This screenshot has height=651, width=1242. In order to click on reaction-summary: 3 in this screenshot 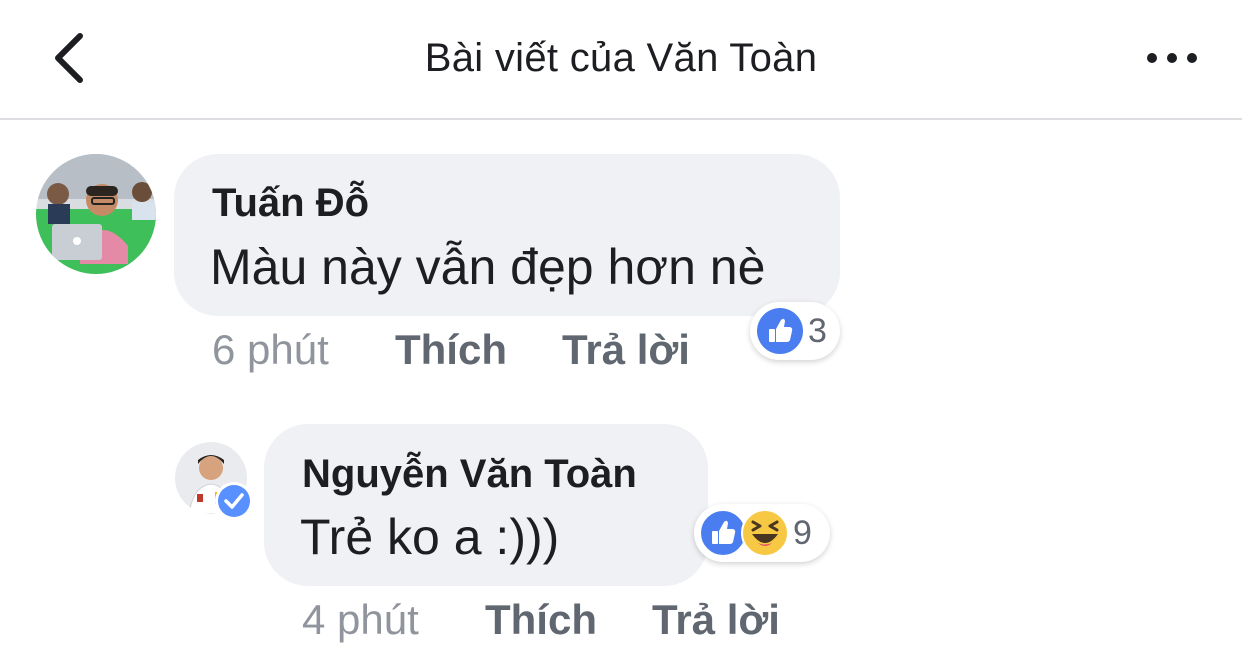, I will do `click(795, 331)`.